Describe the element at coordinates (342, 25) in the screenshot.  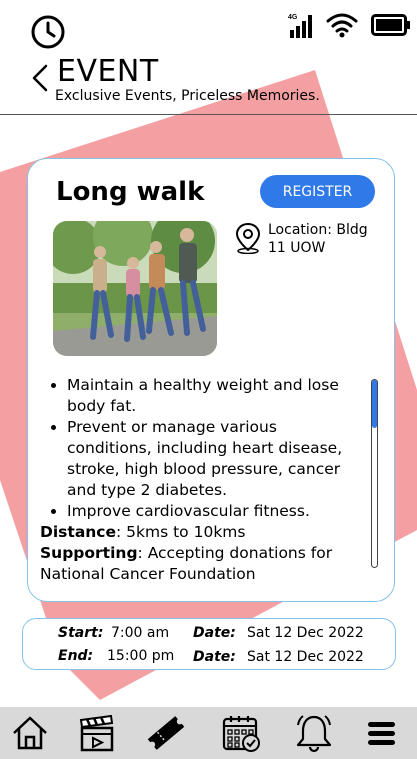
I see `wifi-icon` at that location.